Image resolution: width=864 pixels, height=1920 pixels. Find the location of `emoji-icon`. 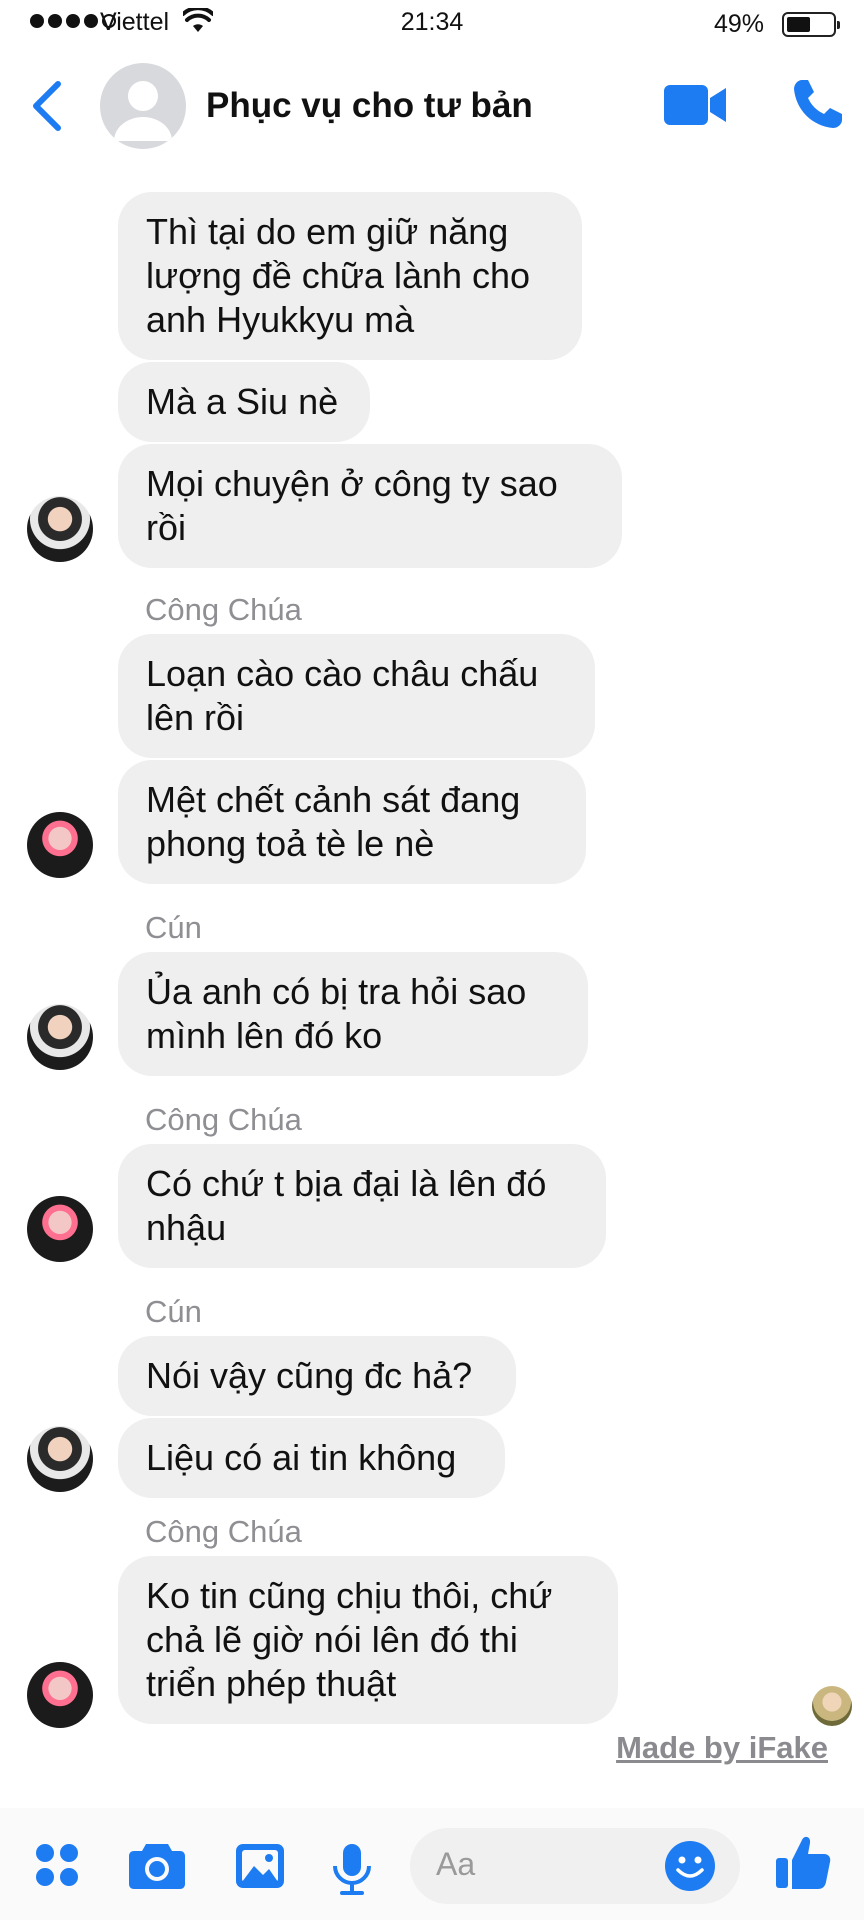

emoji-icon is located at coordinates (690, 1866).